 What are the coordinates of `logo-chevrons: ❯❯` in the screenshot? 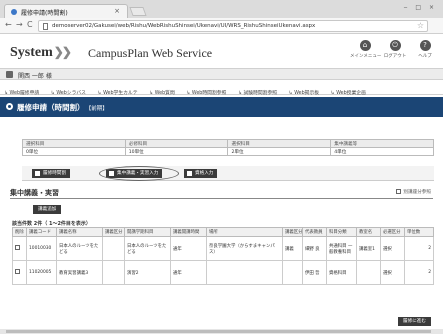 It's located at (62, 52).